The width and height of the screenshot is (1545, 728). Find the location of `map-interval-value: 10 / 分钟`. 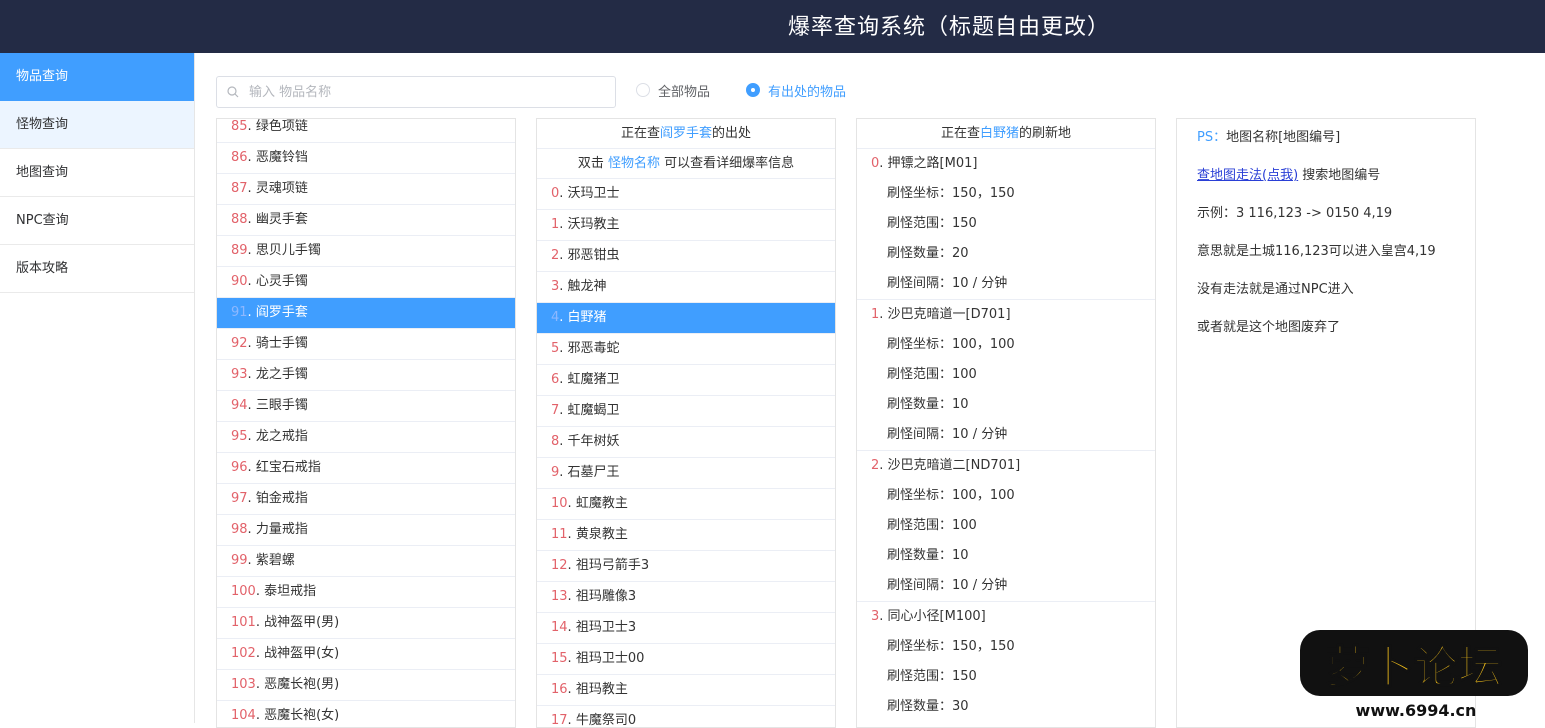

map-interval-value: 10 / 分钟 is located at coordinates (980, 585).